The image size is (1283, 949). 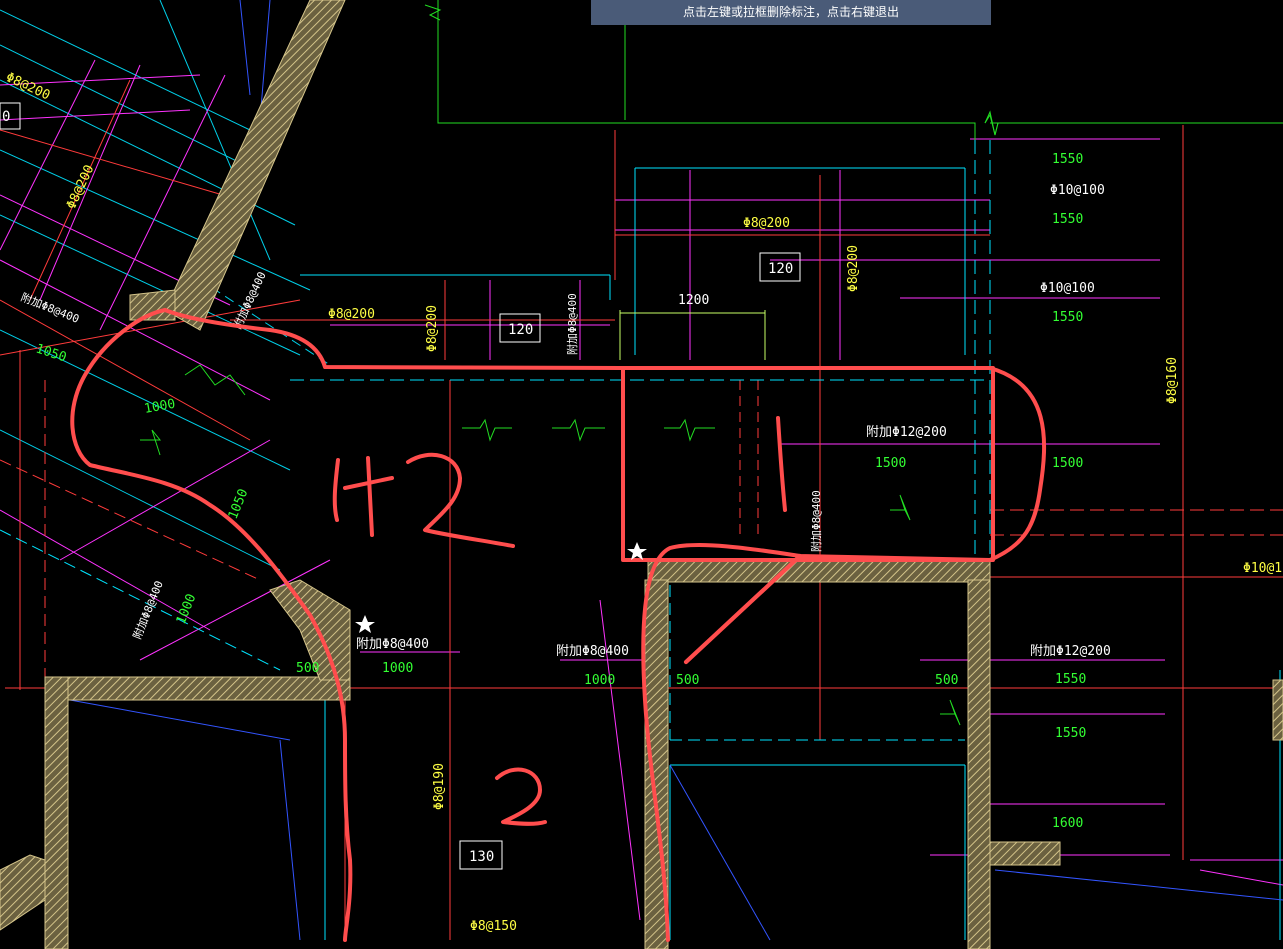 What do you see at coordinates (1262, 568) in the screenshot?
I see `rebar-label: Φ10@1` at bounding box center [1262, 568].